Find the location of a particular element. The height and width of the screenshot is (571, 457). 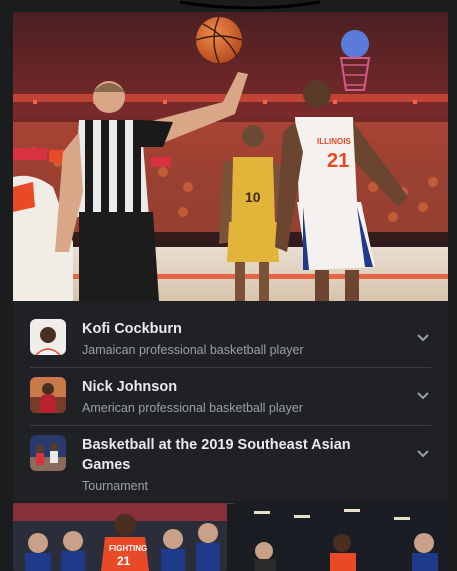

gallery-image is located at coordinates (341, 537).